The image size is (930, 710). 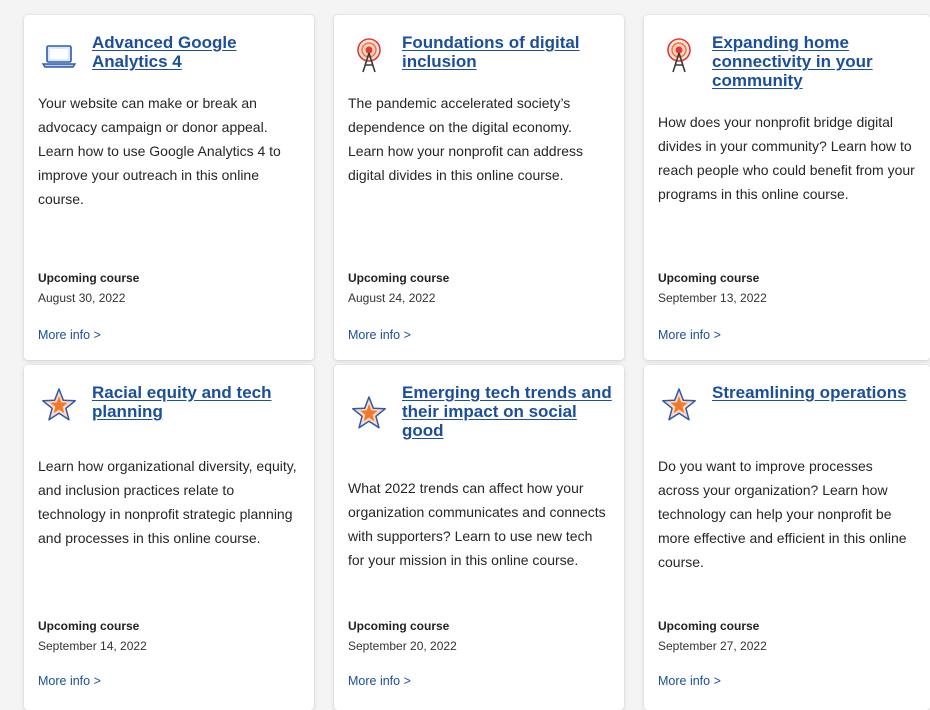 What do you see at coordinates (402, 646) in the screenshot?
I see `course-date: September 20, 2022` at bounding box center [402, 646].